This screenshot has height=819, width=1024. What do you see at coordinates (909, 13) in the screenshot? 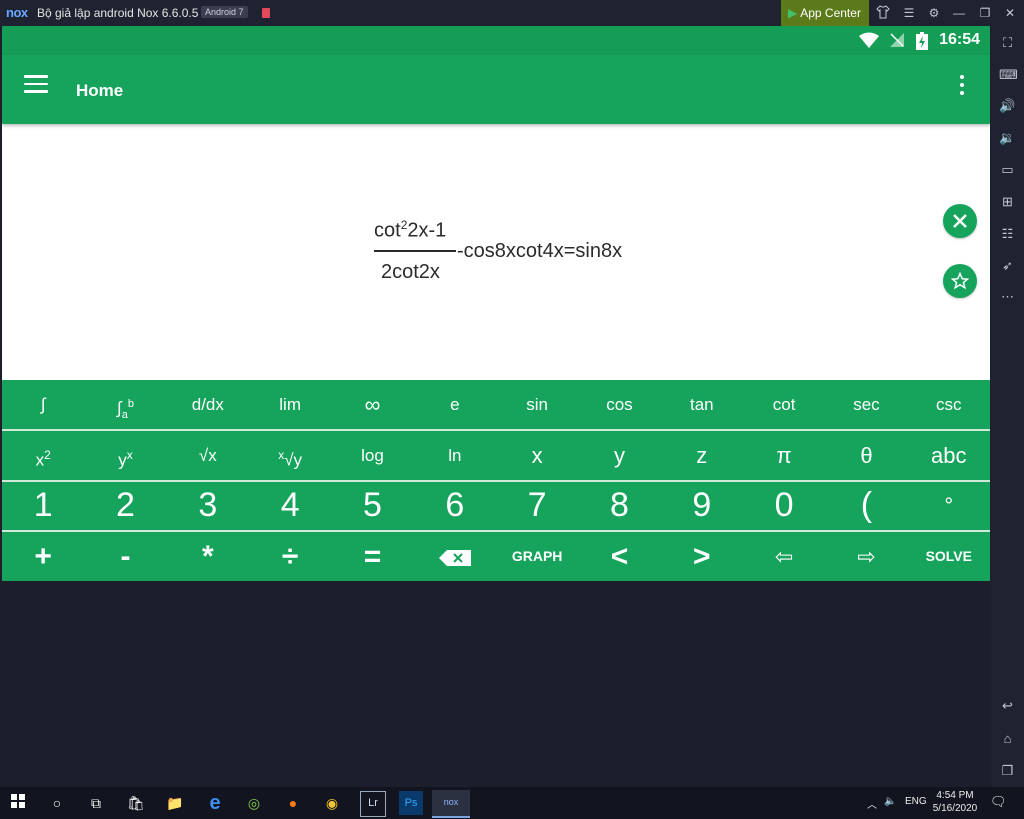
I see `menu-icon: ☰` at bounding box center [909, 13].